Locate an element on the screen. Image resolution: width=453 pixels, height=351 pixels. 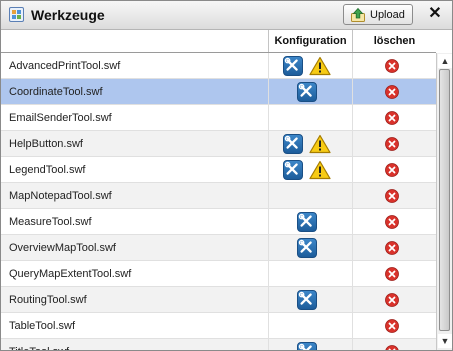
upload-button-label: Upload is located at coordinates (387, 15).